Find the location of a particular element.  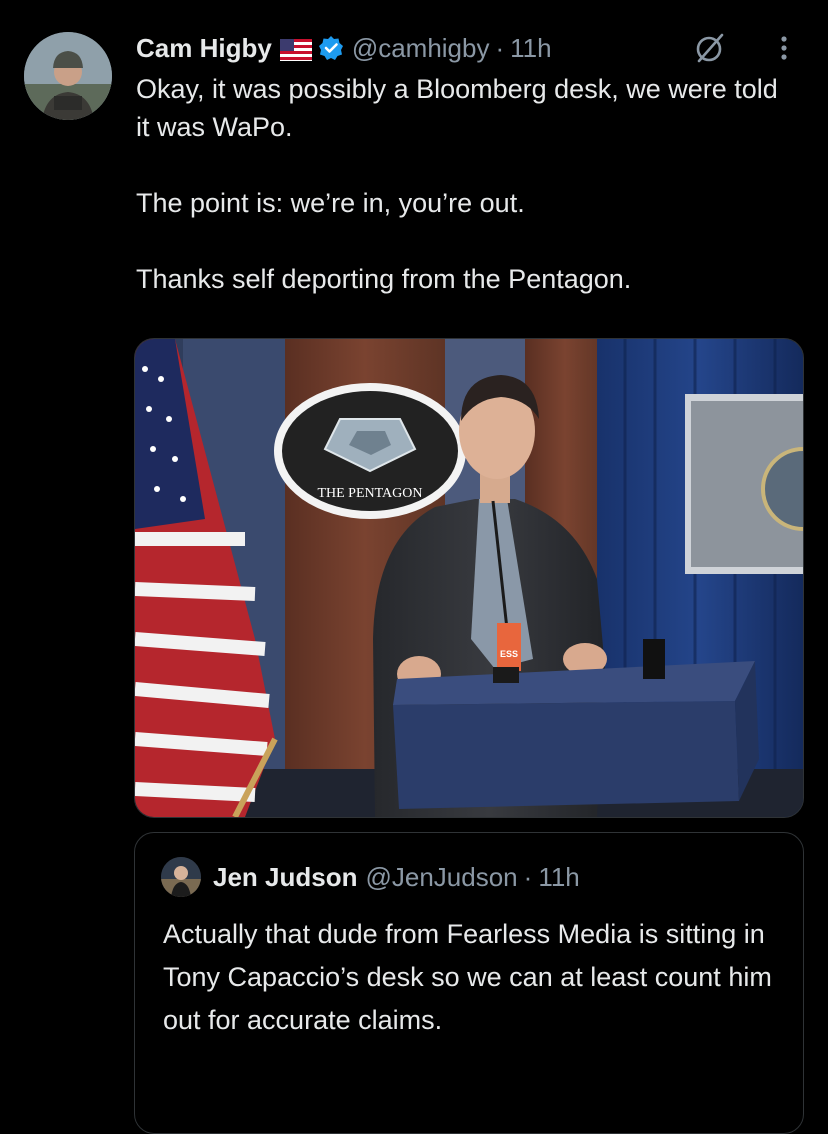

tweet-paragraph: Thanks self deporting from the Pentagon. is located at coordinates (384, 279).